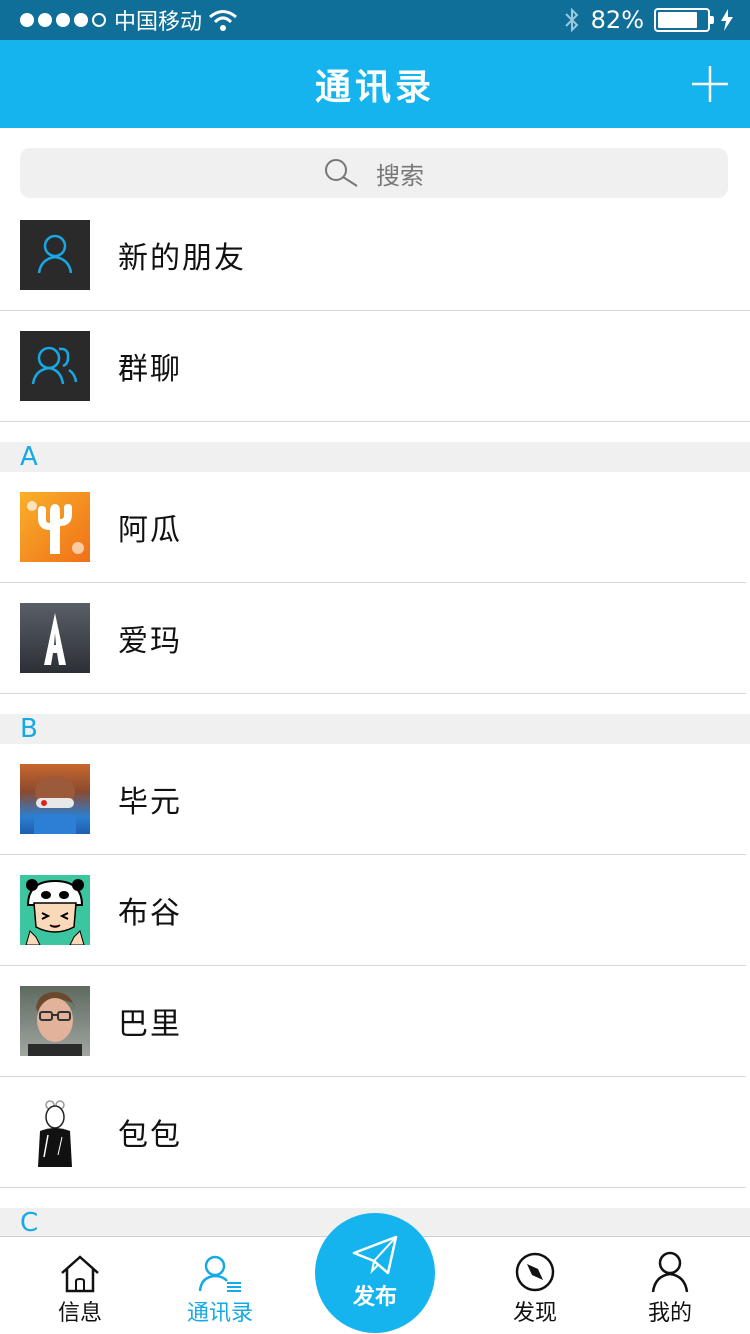  Describe the element at coordinates (727, 20) in the screenshot. I see `charging-icon` at that location.